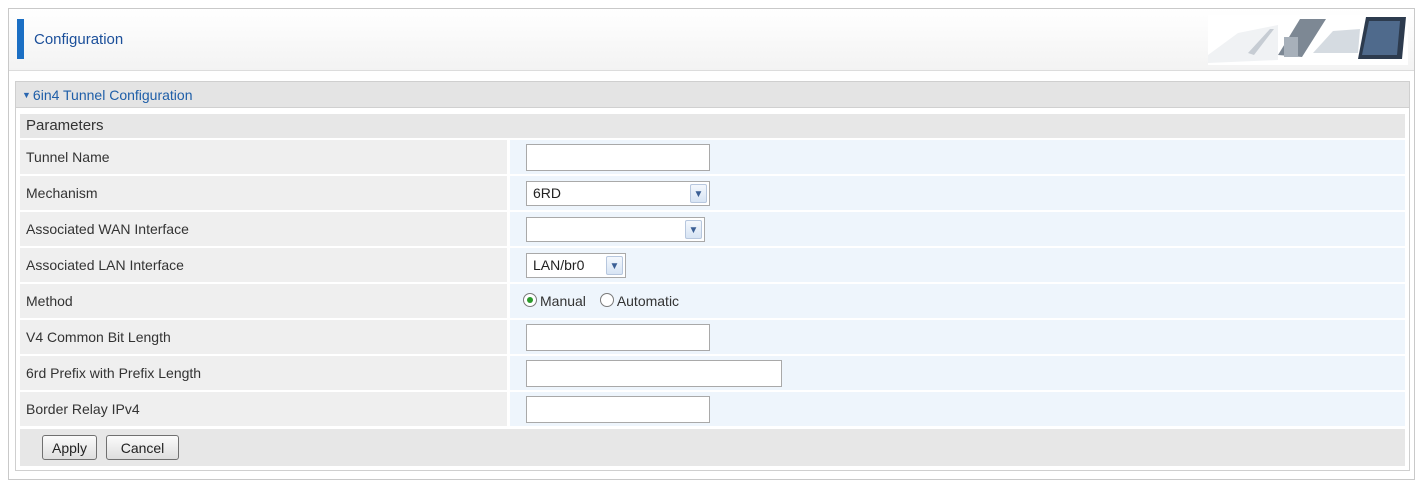 This screenshot has height=486, width=1423. I want to click on wan-interface-label: Associated WAN Interface, so click(263, 229).